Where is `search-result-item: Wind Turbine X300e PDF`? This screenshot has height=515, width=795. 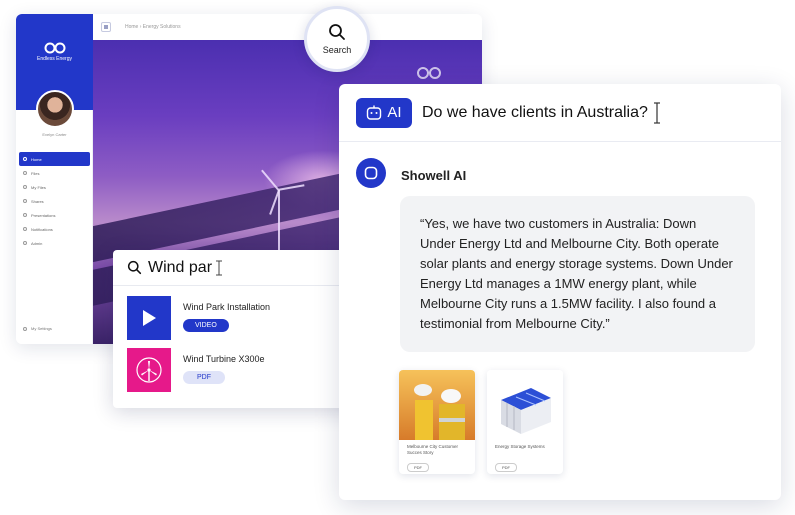 search-result-item: Wind Turbine X300e PDF is located at coordinates (196, 370).